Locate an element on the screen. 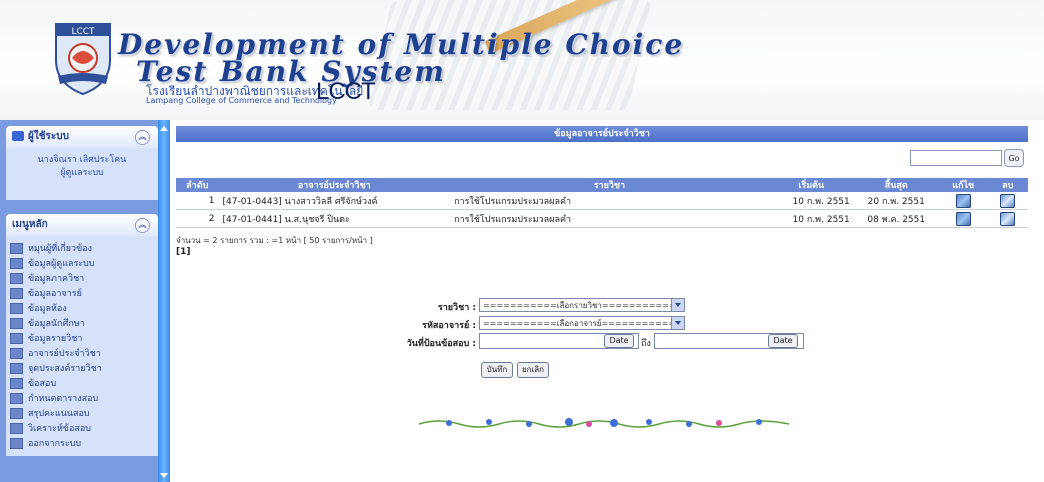 The image size is (1044, 482). logo-text: LCCT is located at coordinates (83, 32).